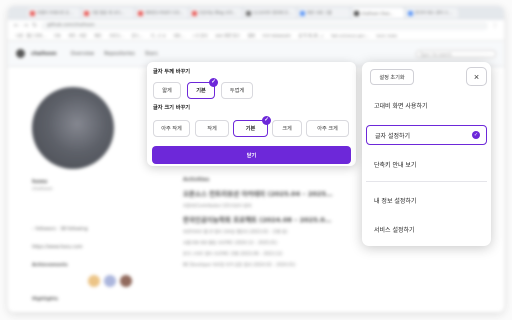  What do you see at coordinates (237, 90) in the screenshot?
I see `weight-option-bold: 두껍게` at bounding box center [237, 90].